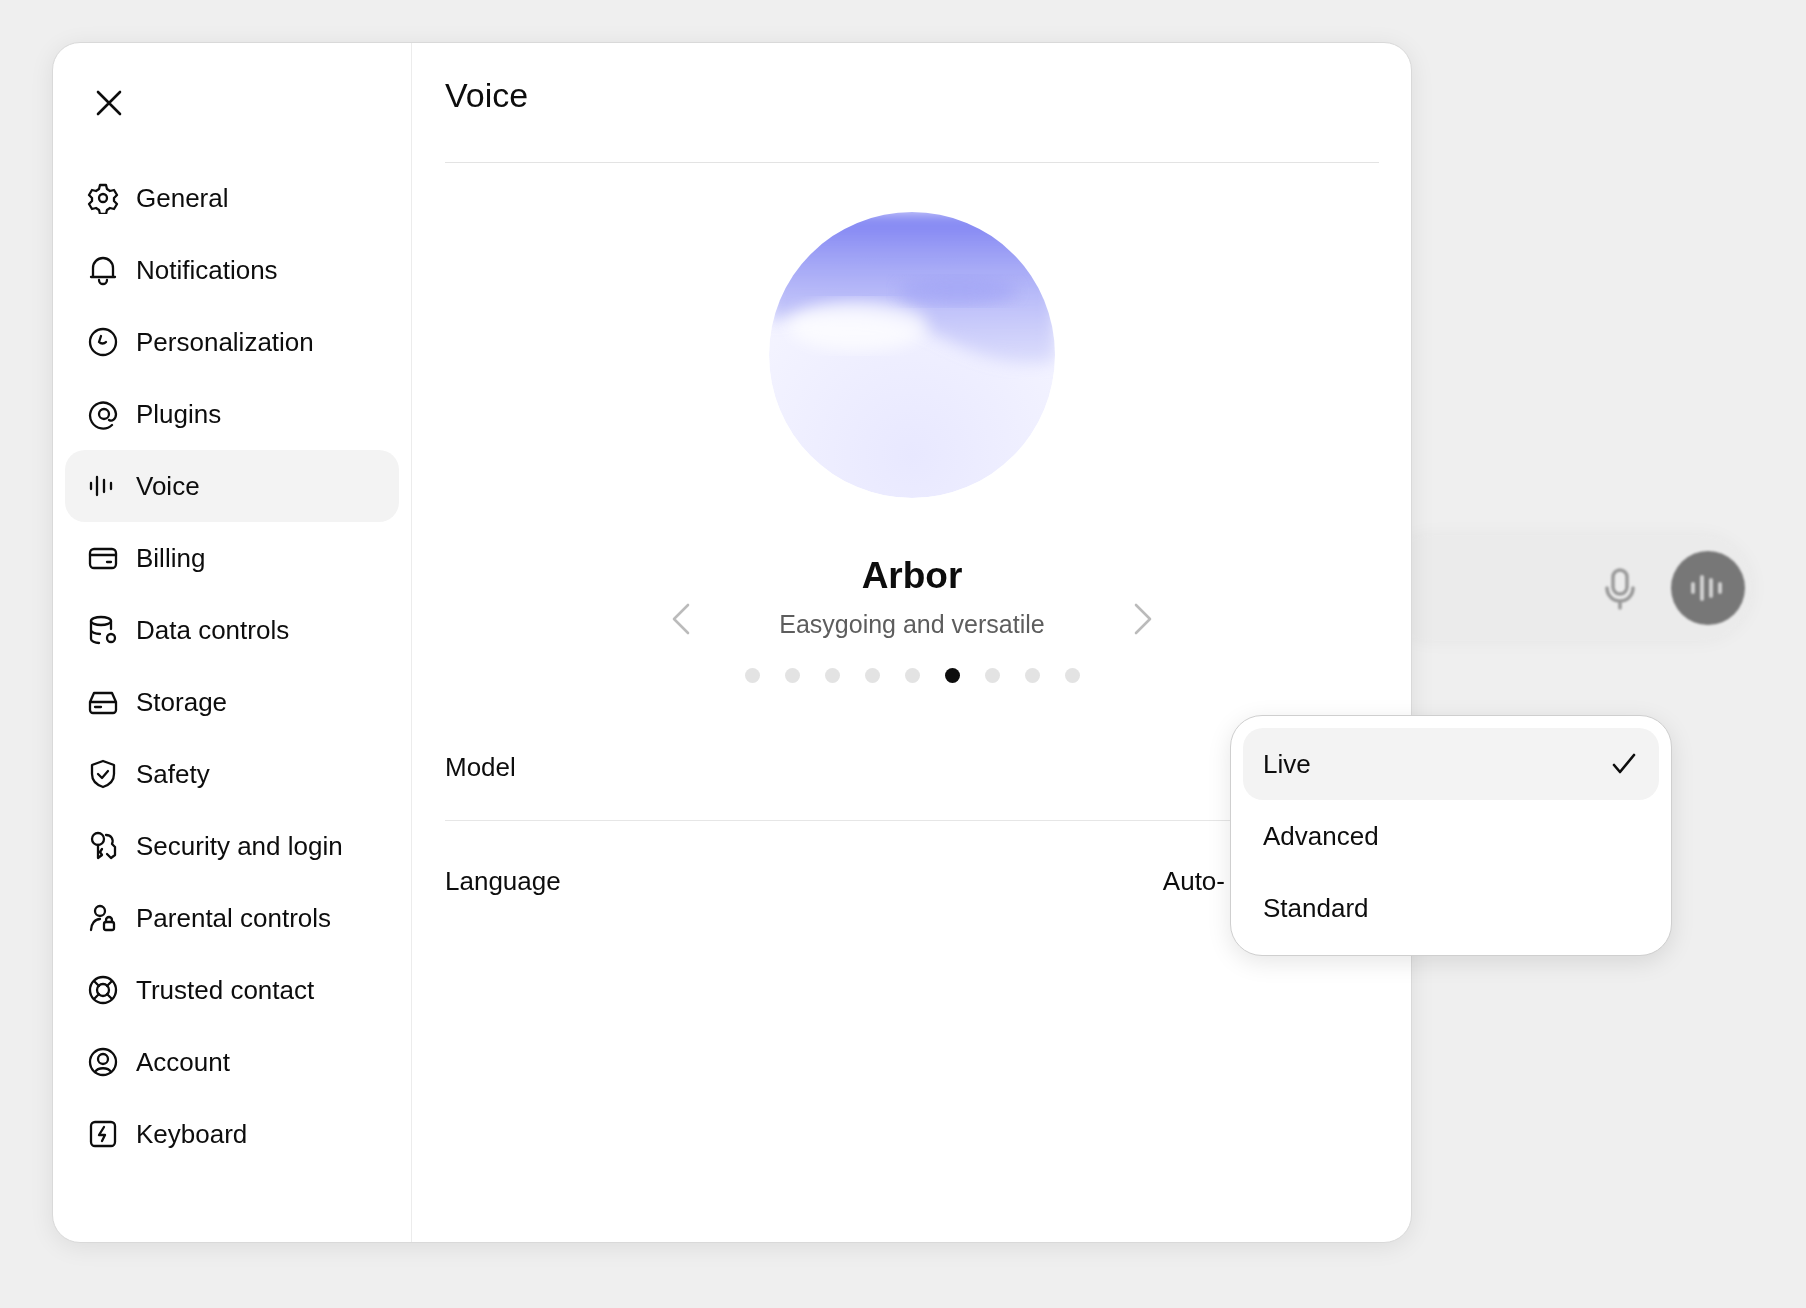 Image resolution: width=1806 pixels, height=1308 pixels. Describe the element at coordinates (1451, 908) in the screenshot. I see `menu-option: Standard` at that location.